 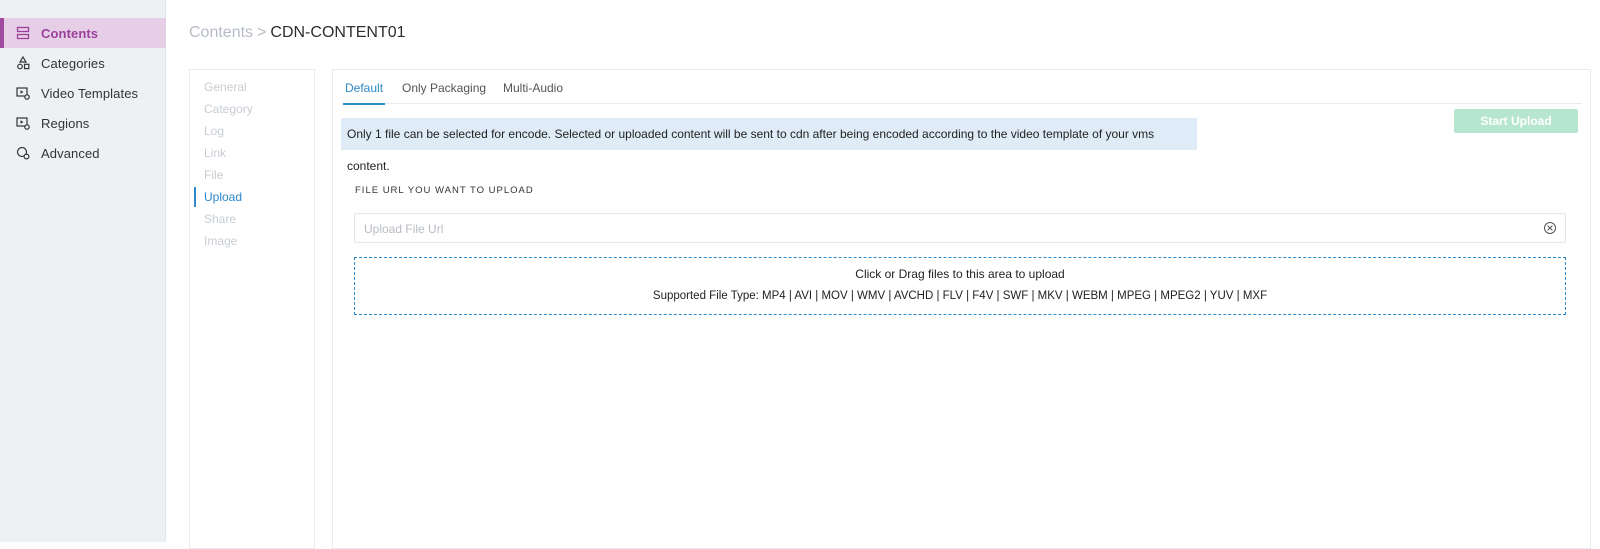 I want to click on shapes-icon, so click(x=23, y=63).